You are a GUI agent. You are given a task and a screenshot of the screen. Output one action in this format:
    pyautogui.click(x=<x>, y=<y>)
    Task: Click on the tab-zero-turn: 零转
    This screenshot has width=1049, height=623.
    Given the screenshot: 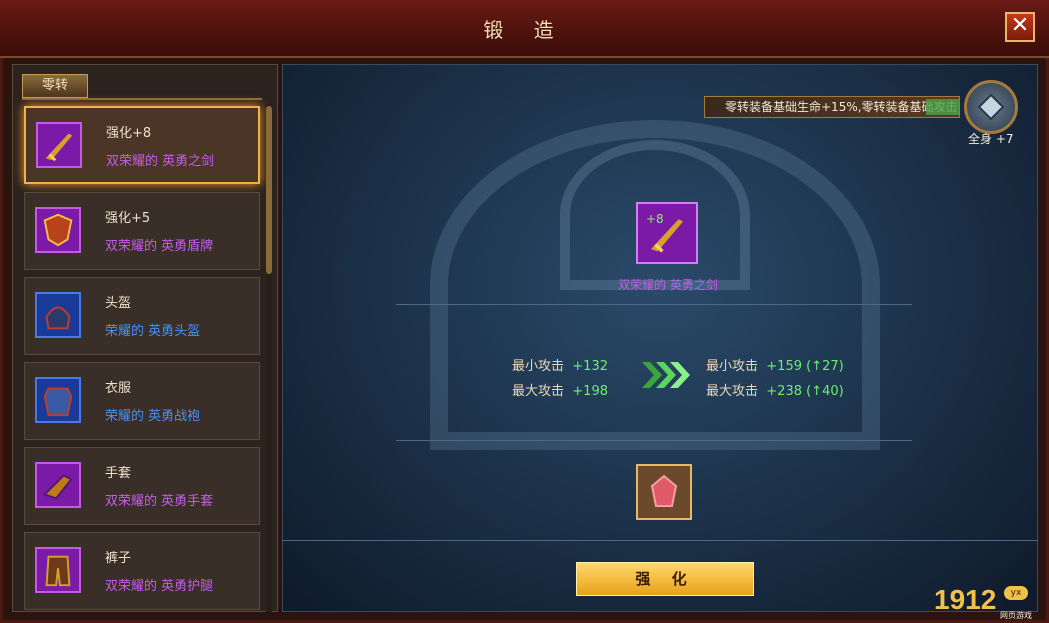 What is the action you would take?
    pyautogui.click(x=55, y=86)
    